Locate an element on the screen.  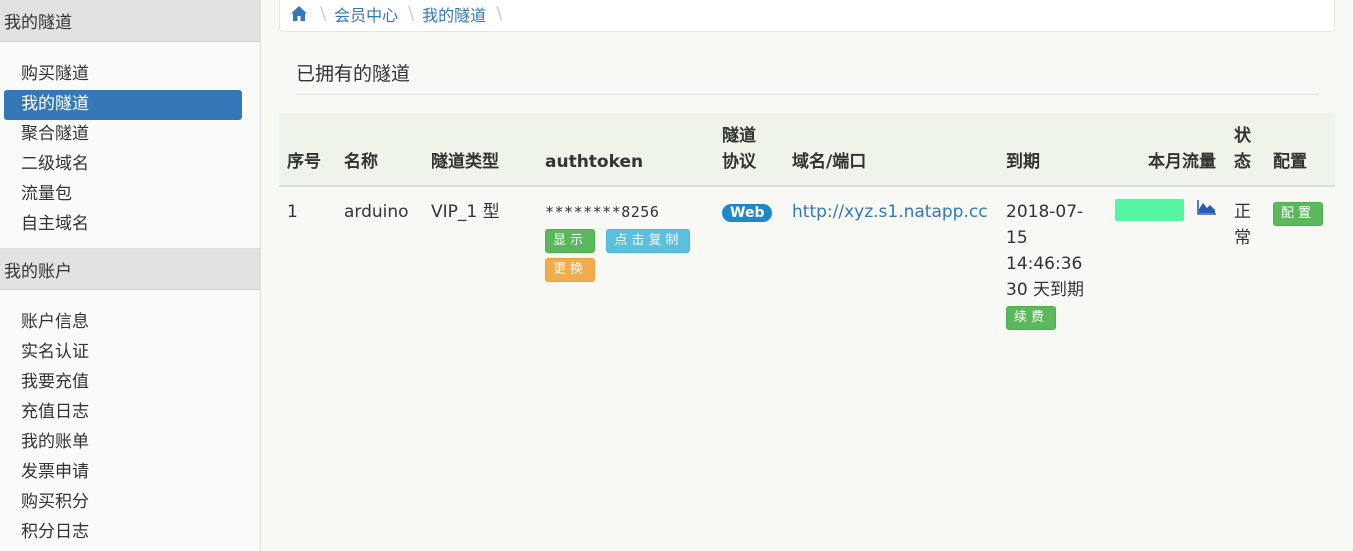
domain-link: http://xyz.s1.natapp.cc is located at coordinates (890, 212).